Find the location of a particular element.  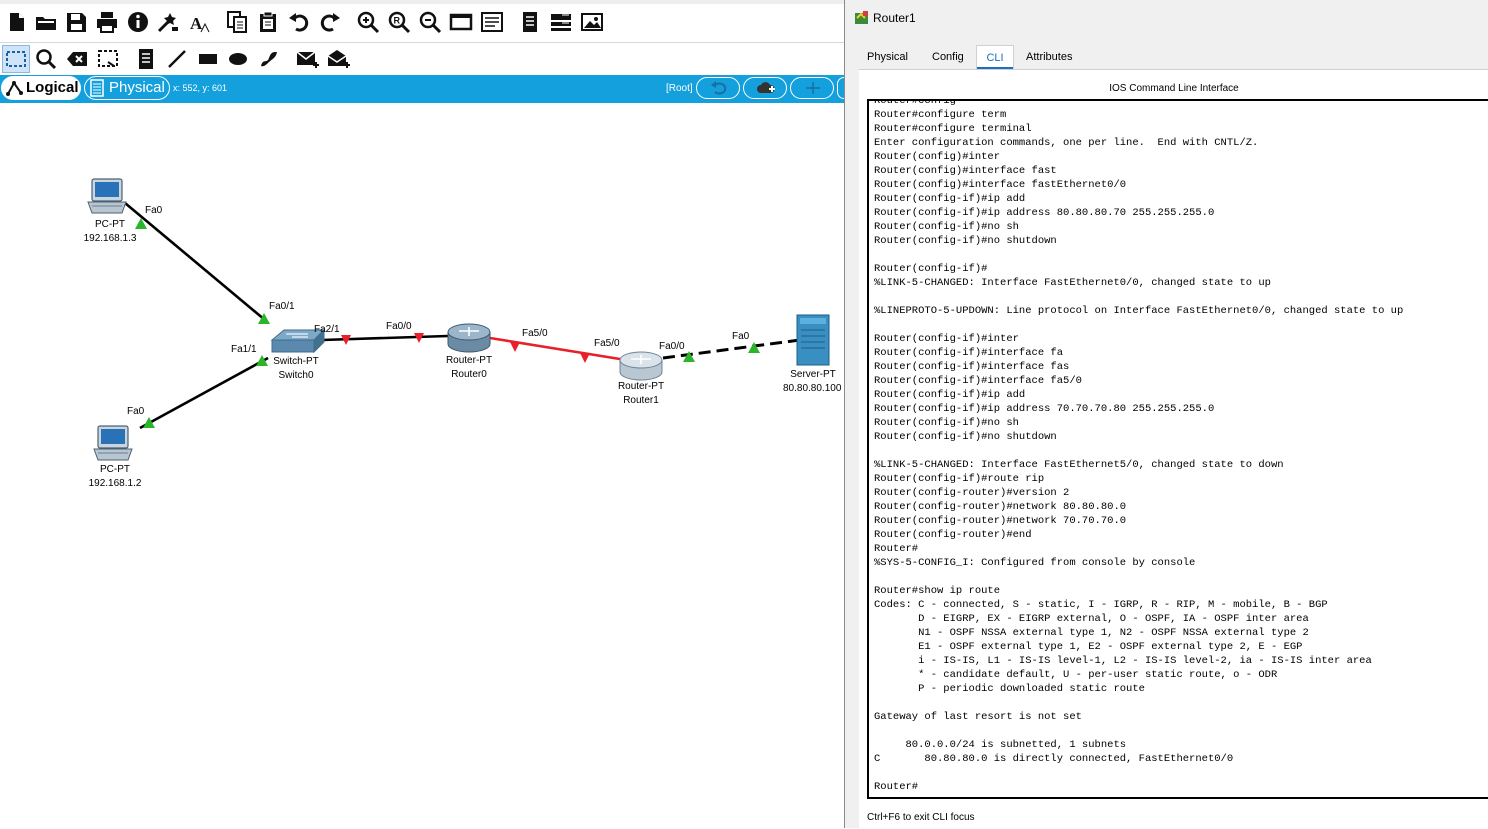

back-arrow-icon is located at coordinates (719, 88).